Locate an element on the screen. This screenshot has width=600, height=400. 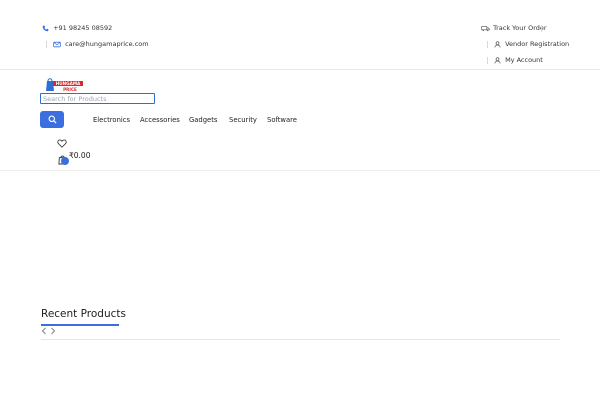
chevron-left-icon is located at coordinates (43, 331).